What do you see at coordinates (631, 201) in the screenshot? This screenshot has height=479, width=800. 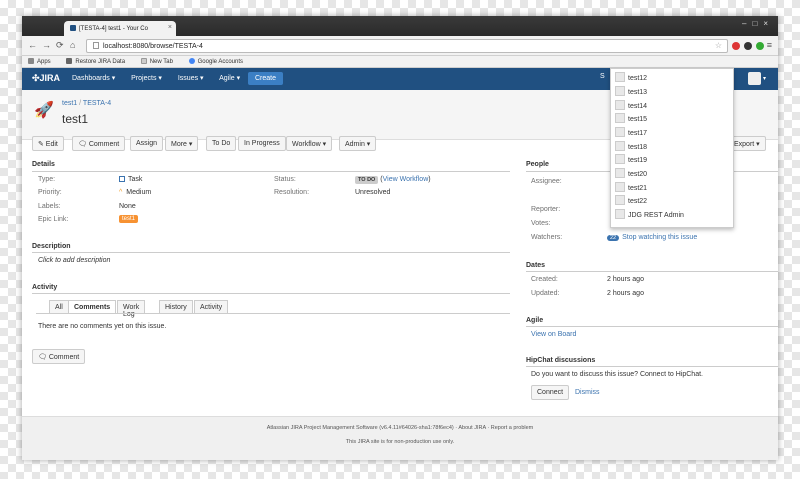 I see `user-option: test22` at bounding box center [631, 201].